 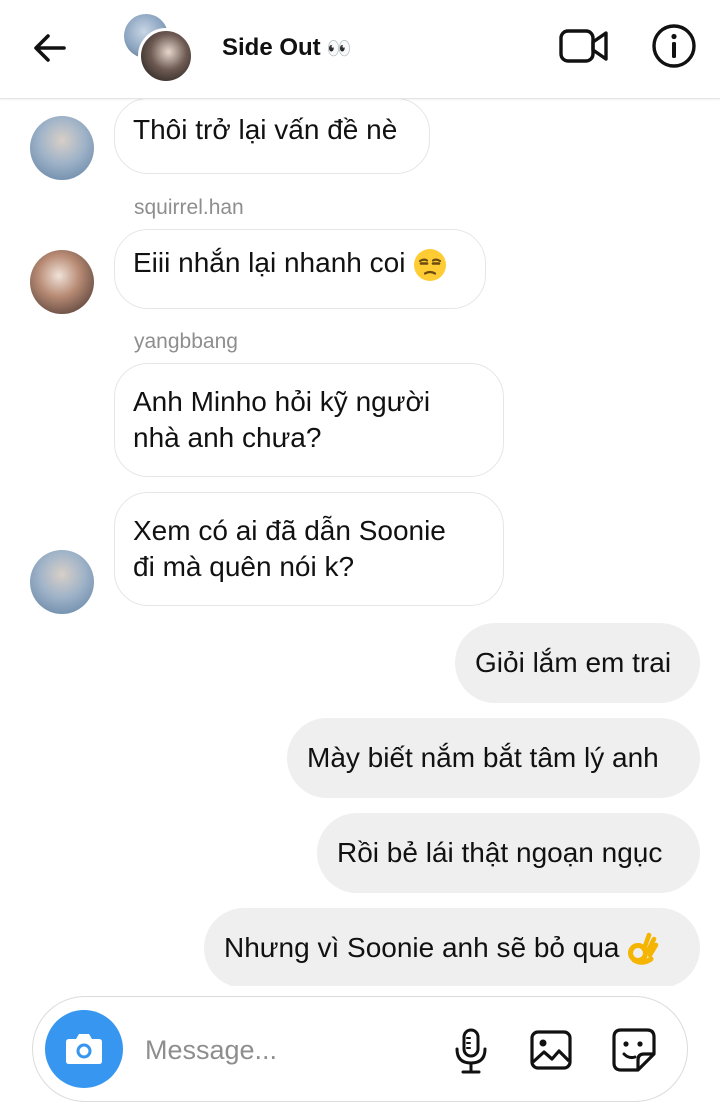 I want to click on group-avatar, so click(x=159, y=49).